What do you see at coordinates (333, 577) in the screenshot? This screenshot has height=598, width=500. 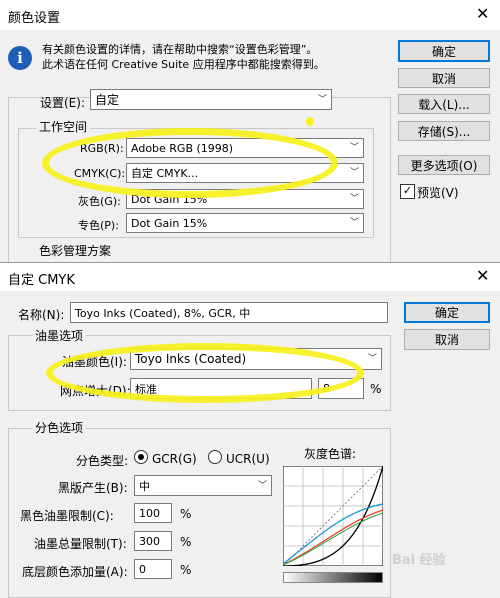 I see `gray-gradient-bar` at bounding box center [333, 577].